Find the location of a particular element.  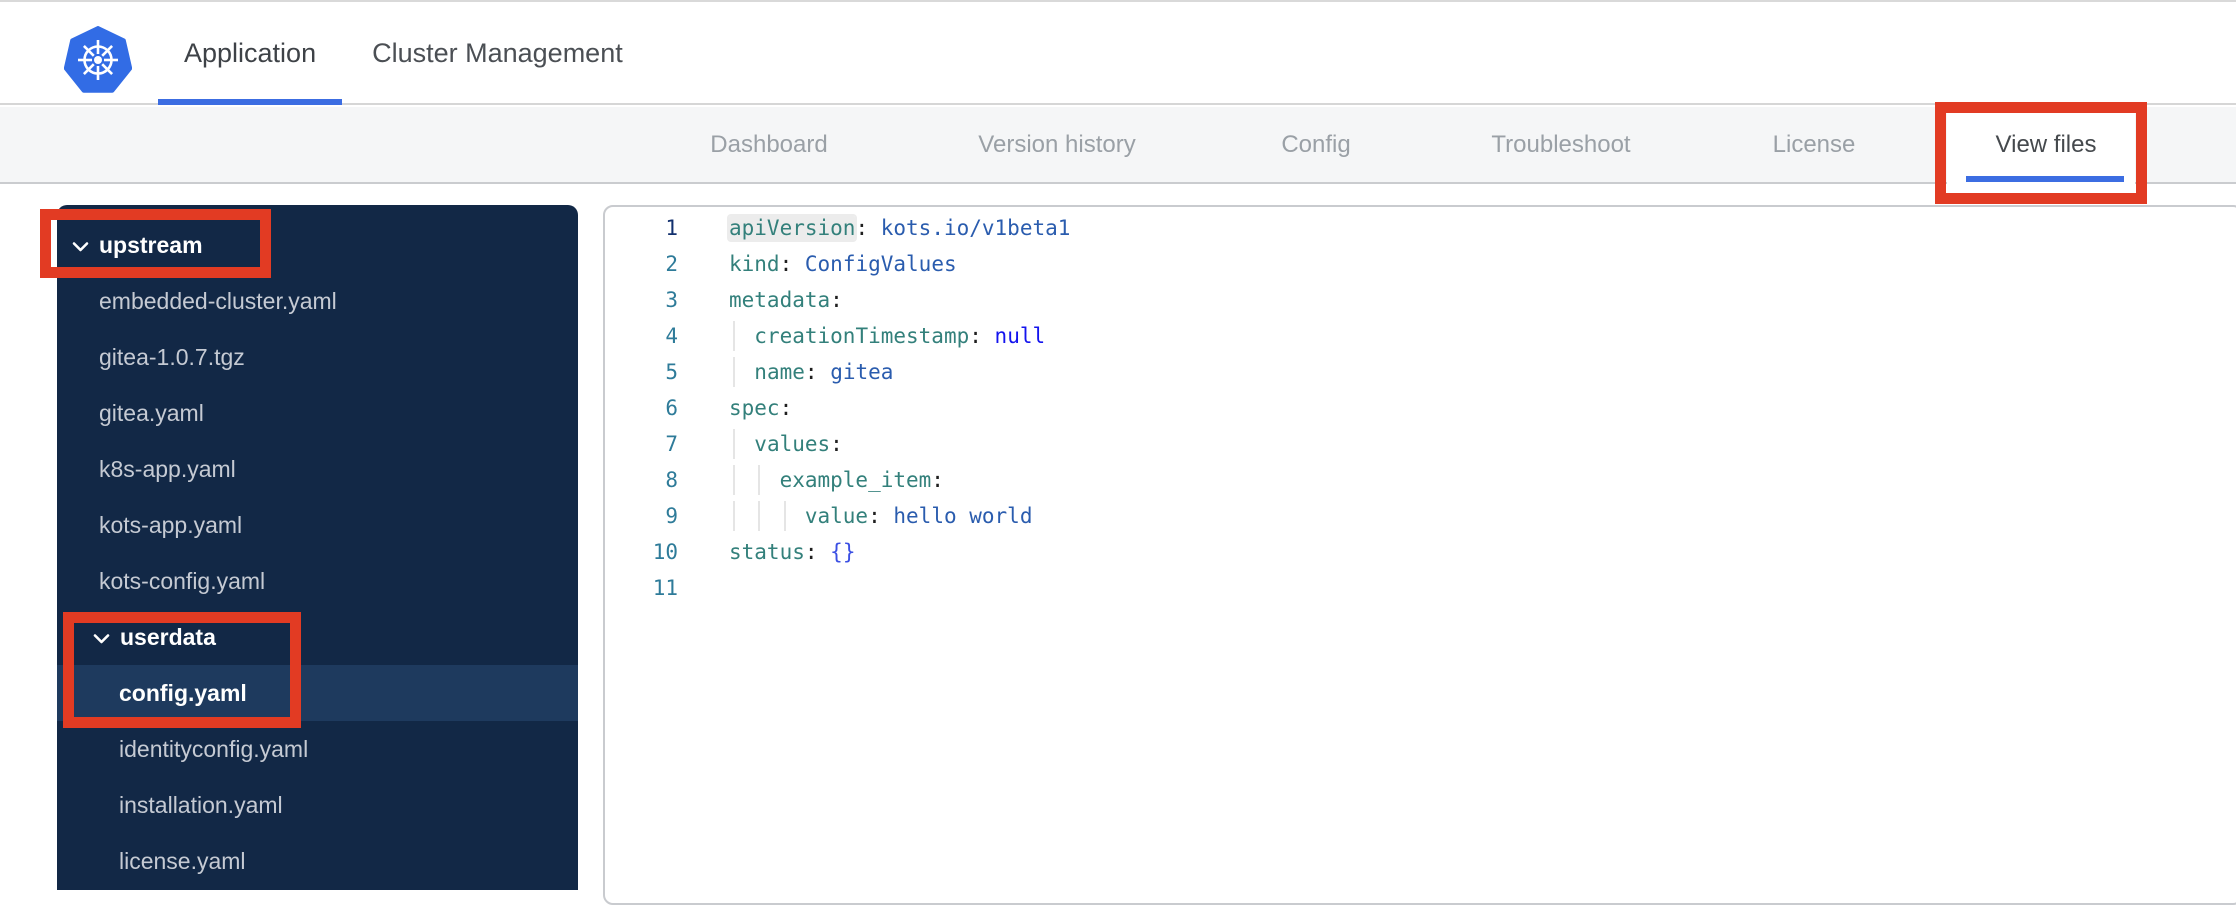

line-number: 7 is located at coordinates (671, 444).